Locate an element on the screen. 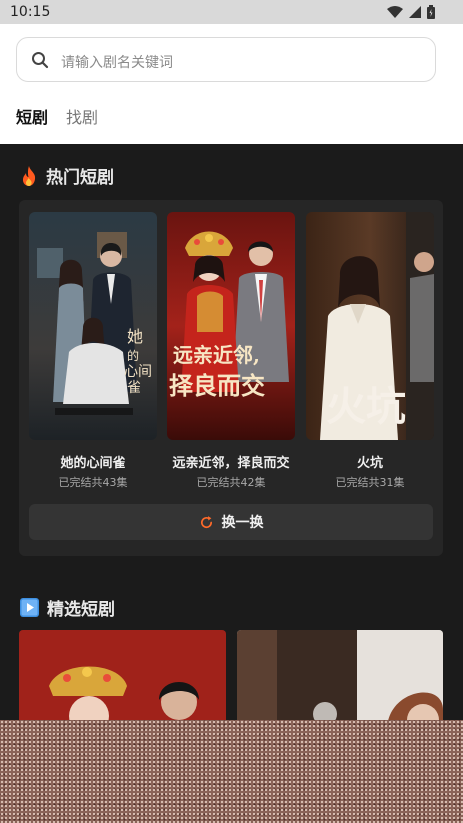  featured-section-header: 精选短剧 is located at coordinates (67, 607).